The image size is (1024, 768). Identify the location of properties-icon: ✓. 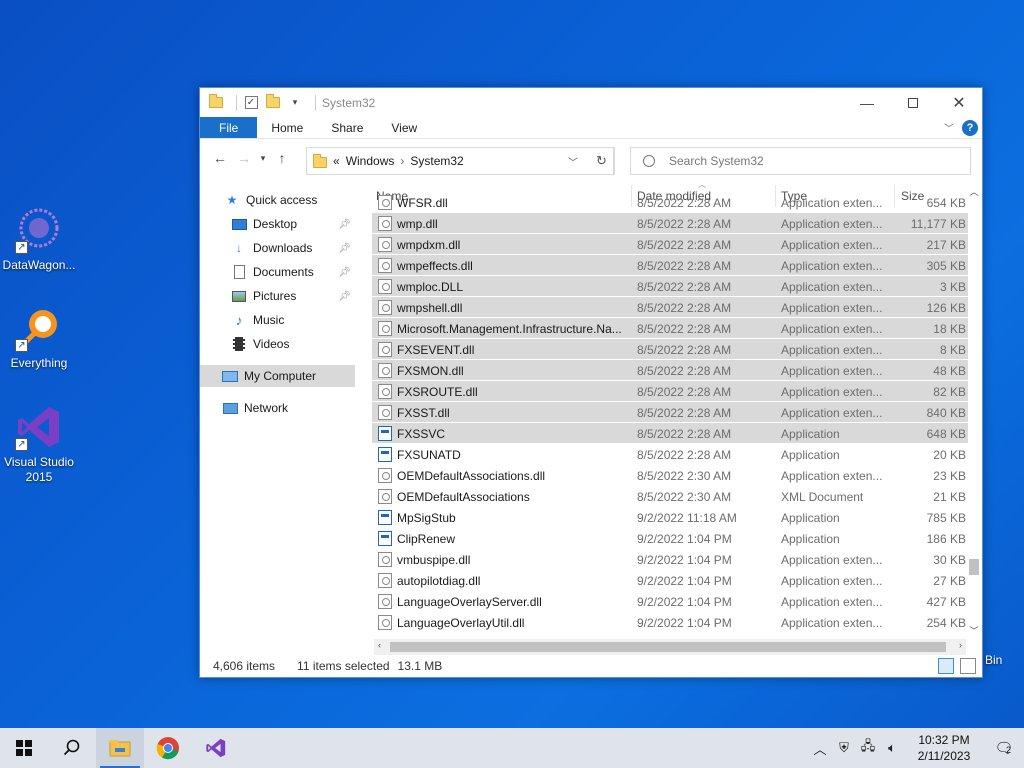
(251, 103).